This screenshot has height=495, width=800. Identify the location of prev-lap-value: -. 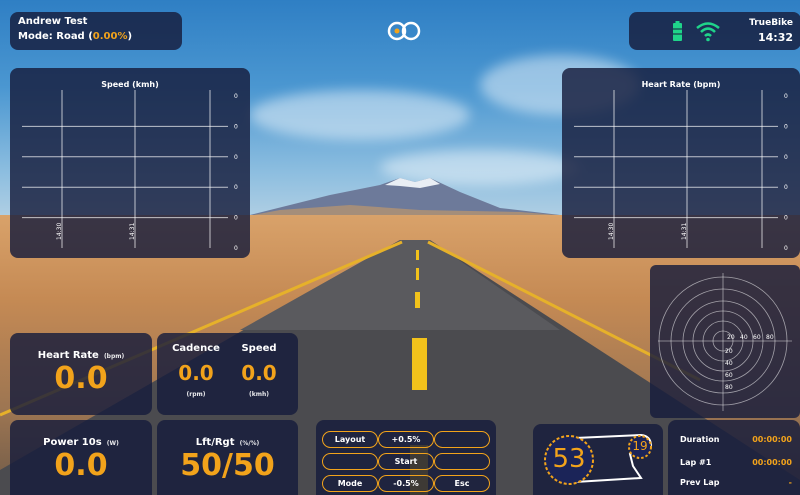
(790, 482).